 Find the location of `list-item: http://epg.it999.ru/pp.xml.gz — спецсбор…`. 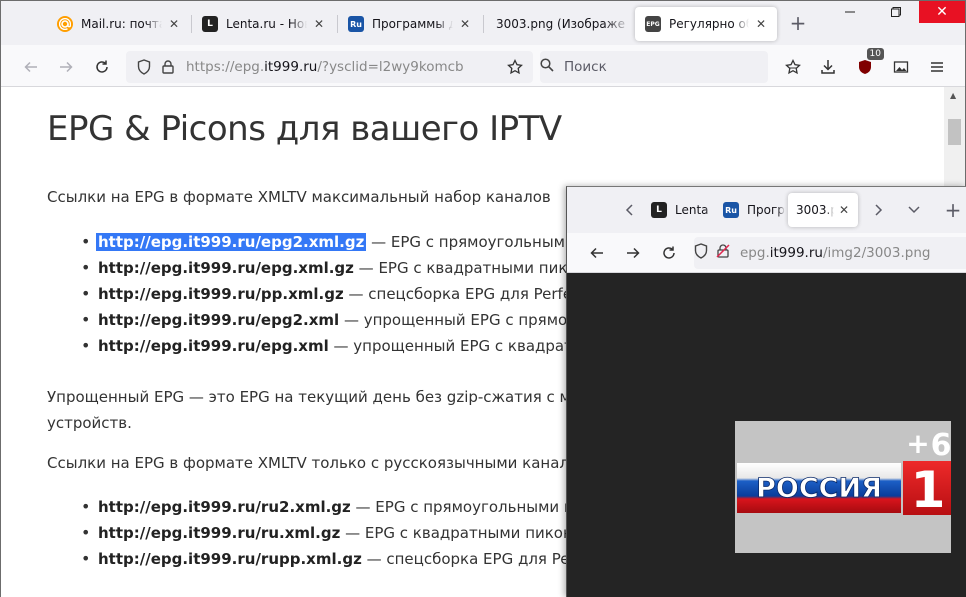

list-item: http://epg.it999.ru/pp.xml.gz — спецсбор… is located at coordinates (332, 294).